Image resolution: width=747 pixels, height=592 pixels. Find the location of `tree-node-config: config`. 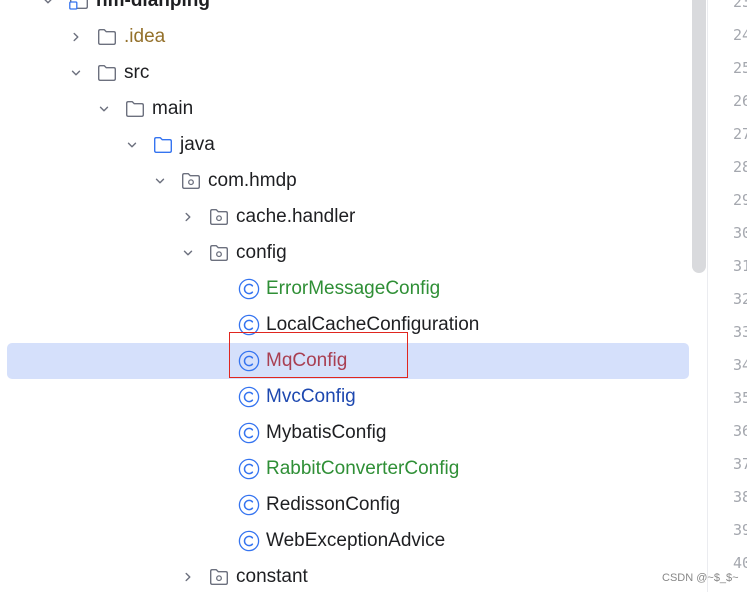

tree-node-config: config is located at coordinates (345, 253).